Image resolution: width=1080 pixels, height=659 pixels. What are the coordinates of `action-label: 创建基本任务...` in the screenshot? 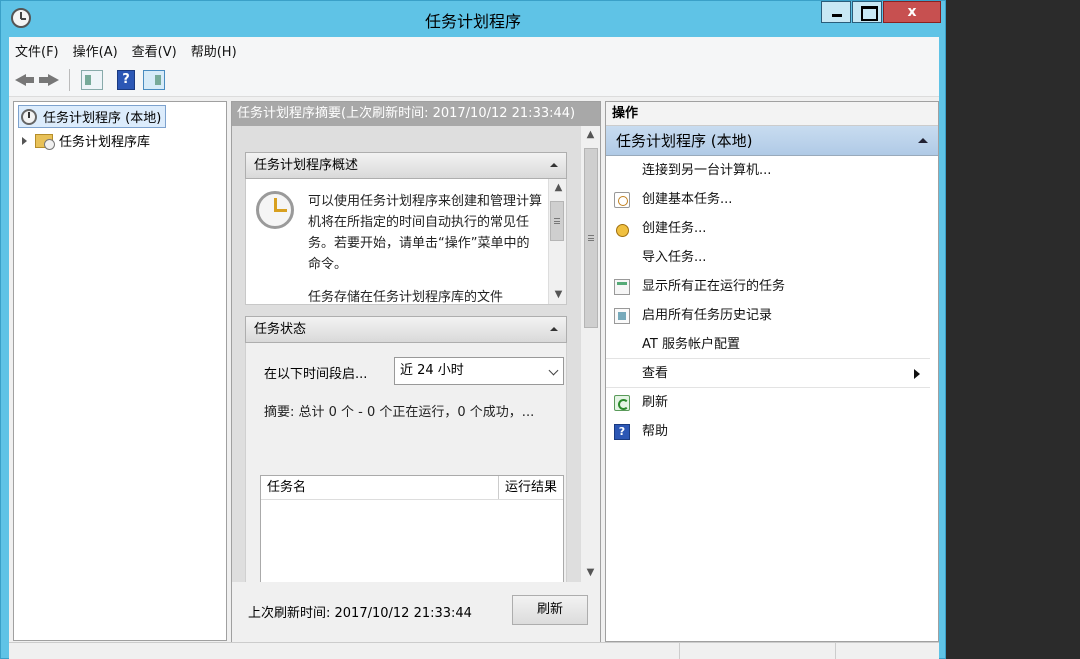 It's located at (687, 199).